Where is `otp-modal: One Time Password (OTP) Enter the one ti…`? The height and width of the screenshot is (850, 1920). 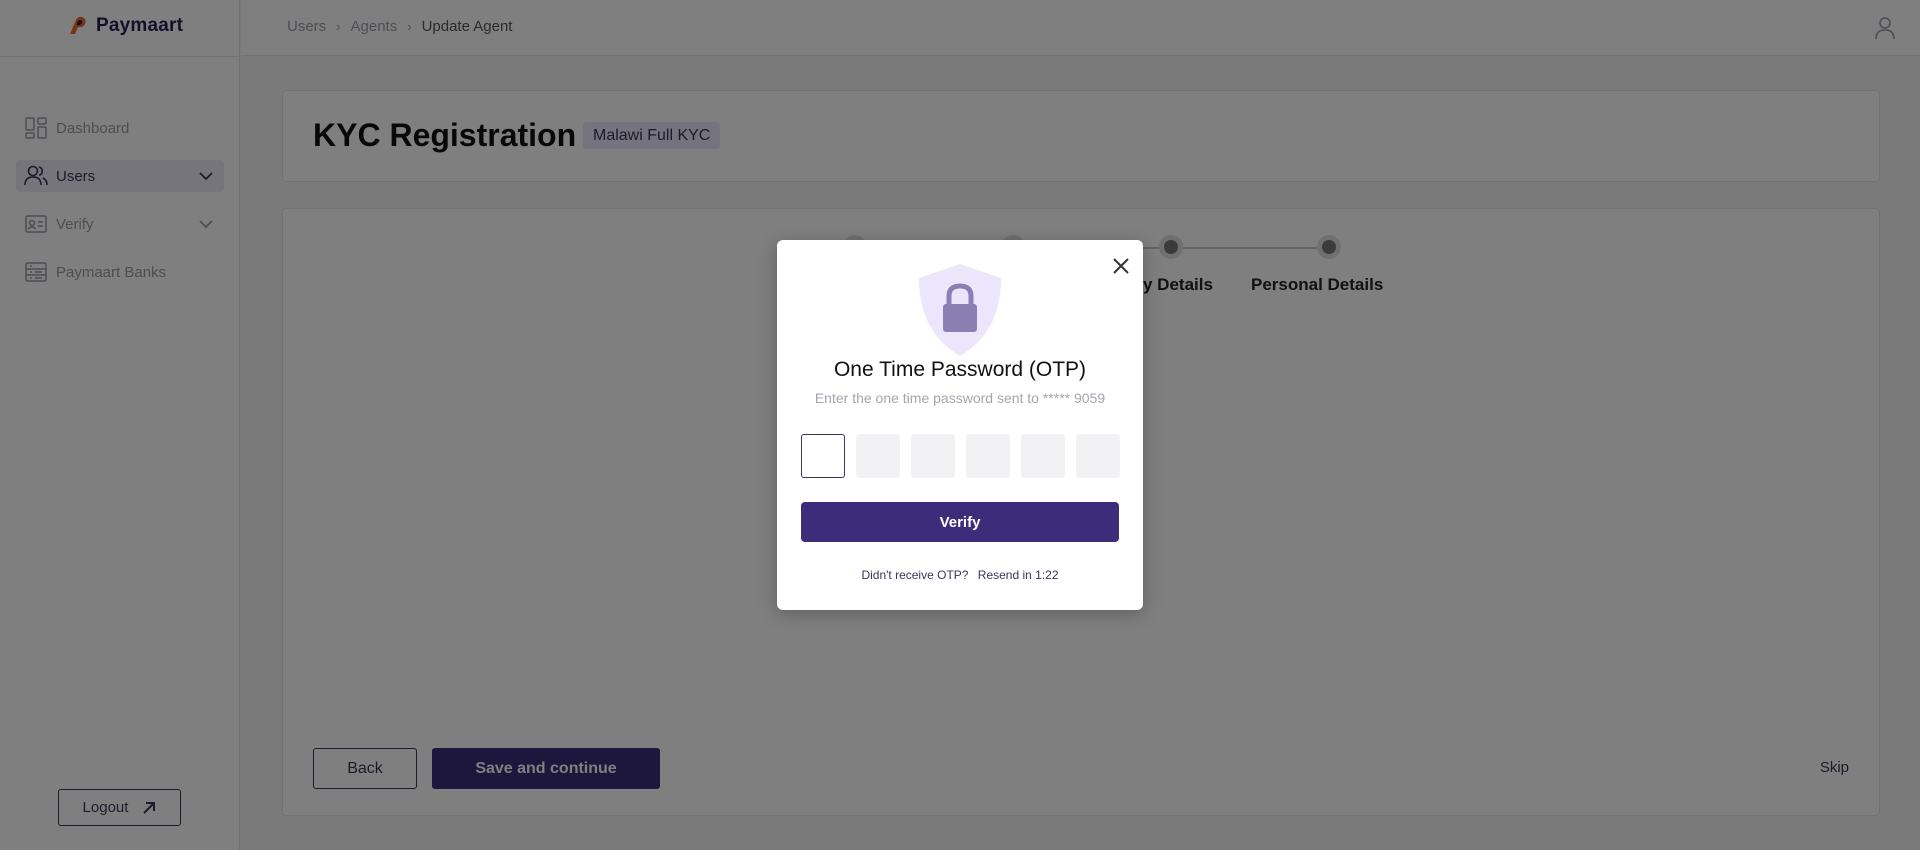
otp-modal: One Time Password (OTP) Enter the one ti… is located at coordinates (960, 425).